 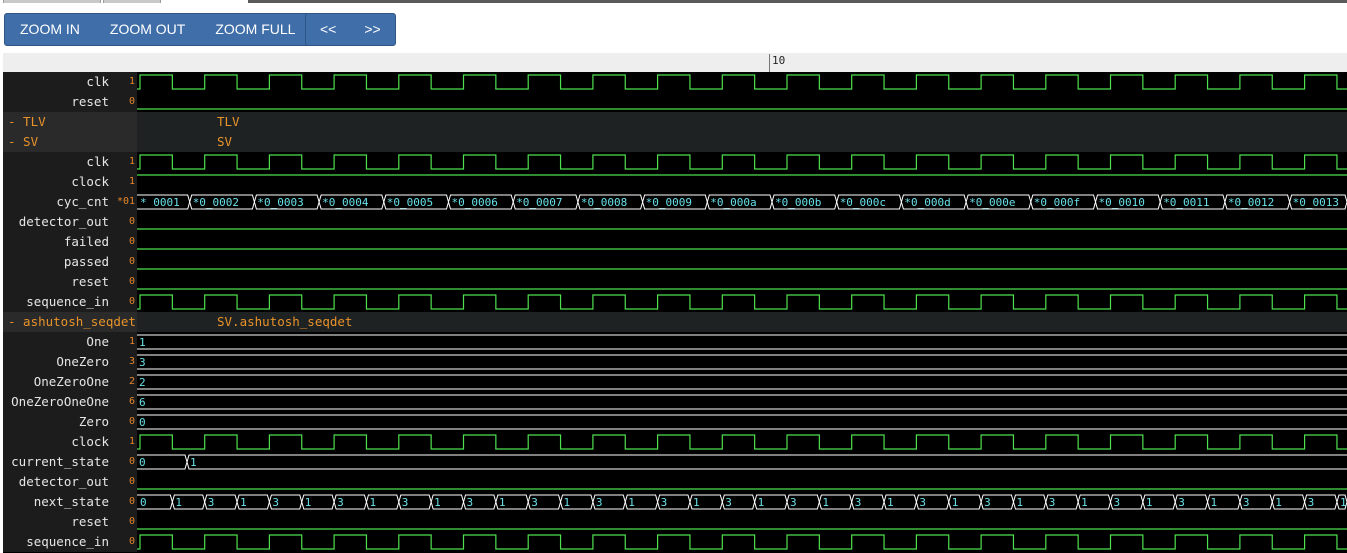 I want to click on signal-row: OneZeroOneOne 6 6, so click(x=675, y=402).